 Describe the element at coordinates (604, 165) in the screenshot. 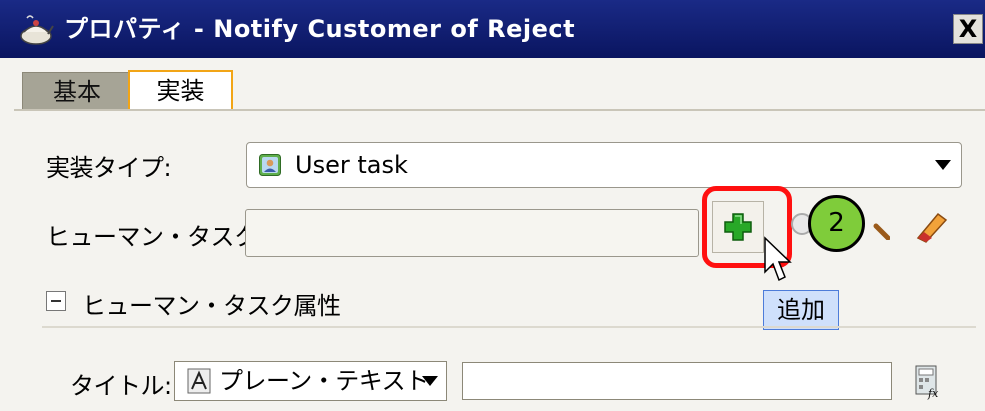

I see `implementation-type-select: User task` at that location.